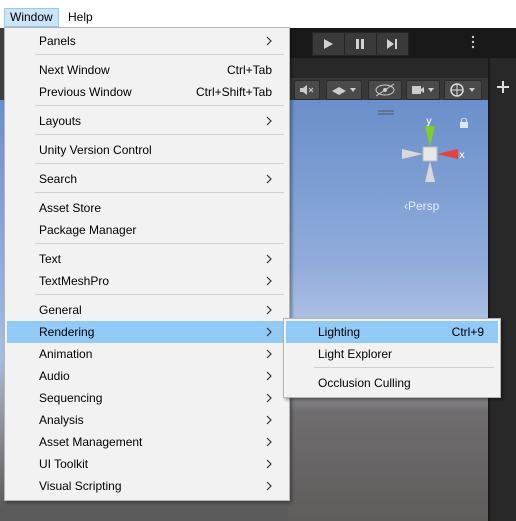  I want to click on gizmo-y-label: y, so click(429, 121).